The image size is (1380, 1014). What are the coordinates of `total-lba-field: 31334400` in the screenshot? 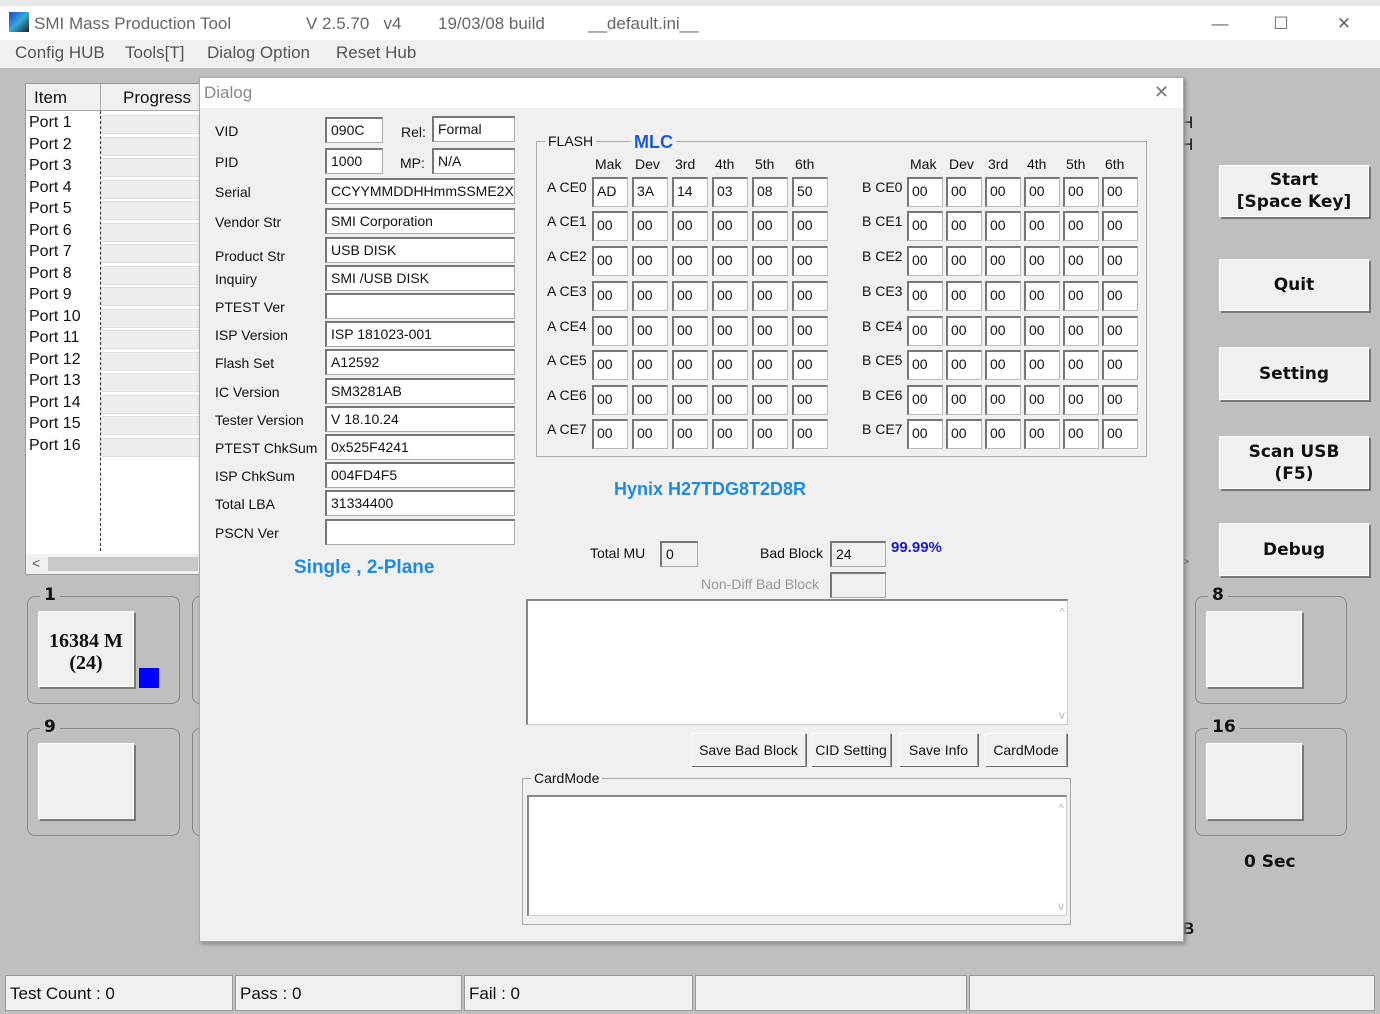 It's located at (420, 503).